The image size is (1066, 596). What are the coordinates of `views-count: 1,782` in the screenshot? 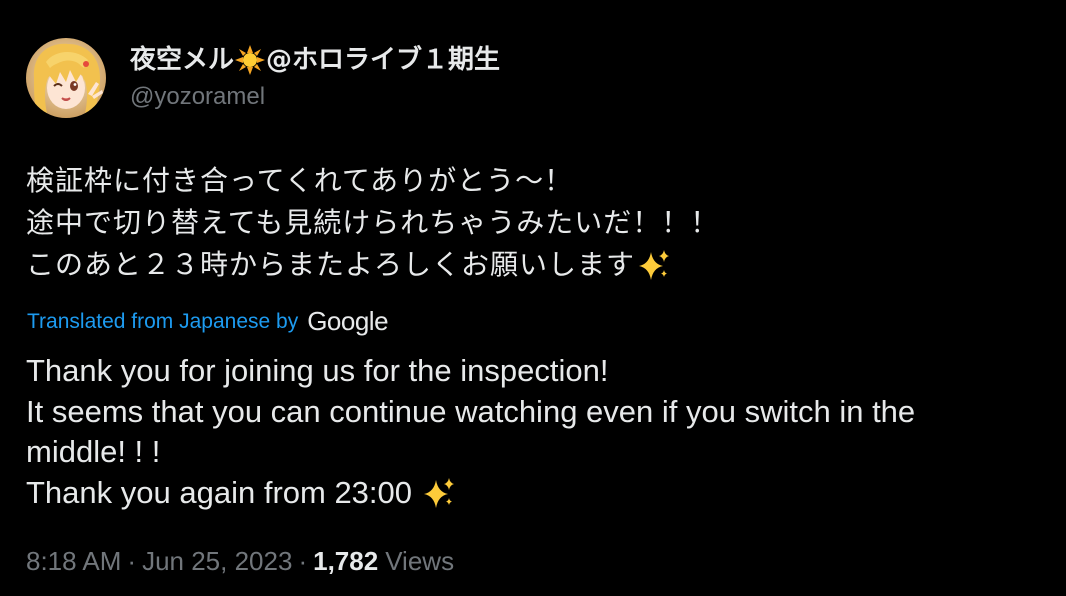 It's located at (345, 561).